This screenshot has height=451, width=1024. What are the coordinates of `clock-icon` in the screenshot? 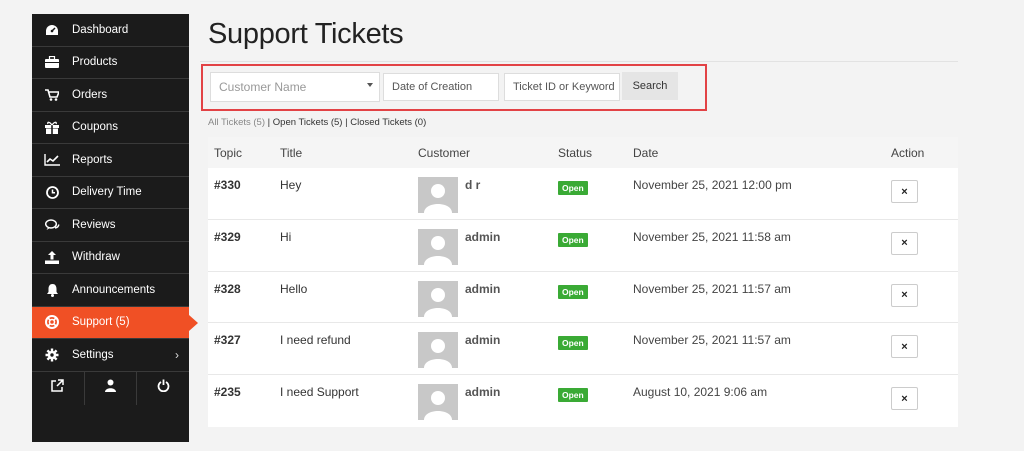 It's located at (52, 192).